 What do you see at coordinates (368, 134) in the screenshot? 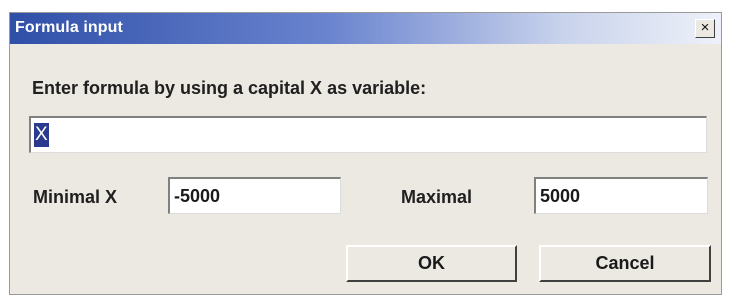
I see `formula-input: X` at bounding box center [368, 134].